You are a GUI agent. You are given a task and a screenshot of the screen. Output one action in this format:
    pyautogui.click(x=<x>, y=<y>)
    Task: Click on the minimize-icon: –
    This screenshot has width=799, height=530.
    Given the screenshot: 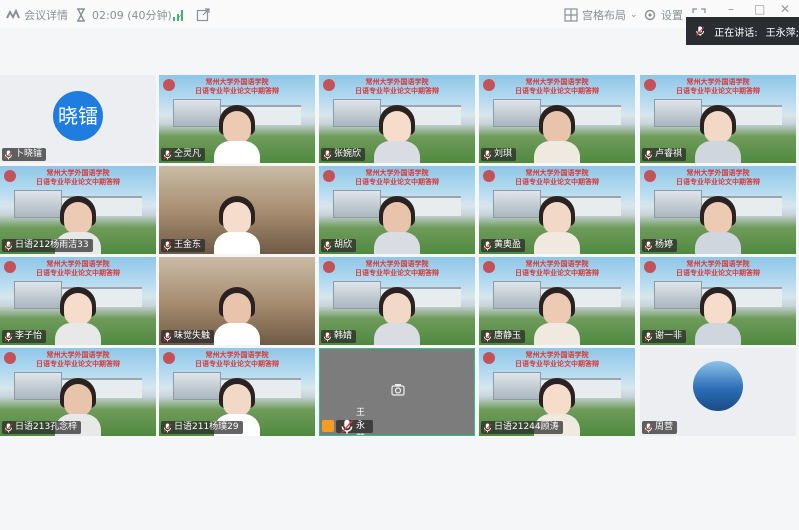 What is the action you would take?
    pyautogui.click(x=731, y=9)
    